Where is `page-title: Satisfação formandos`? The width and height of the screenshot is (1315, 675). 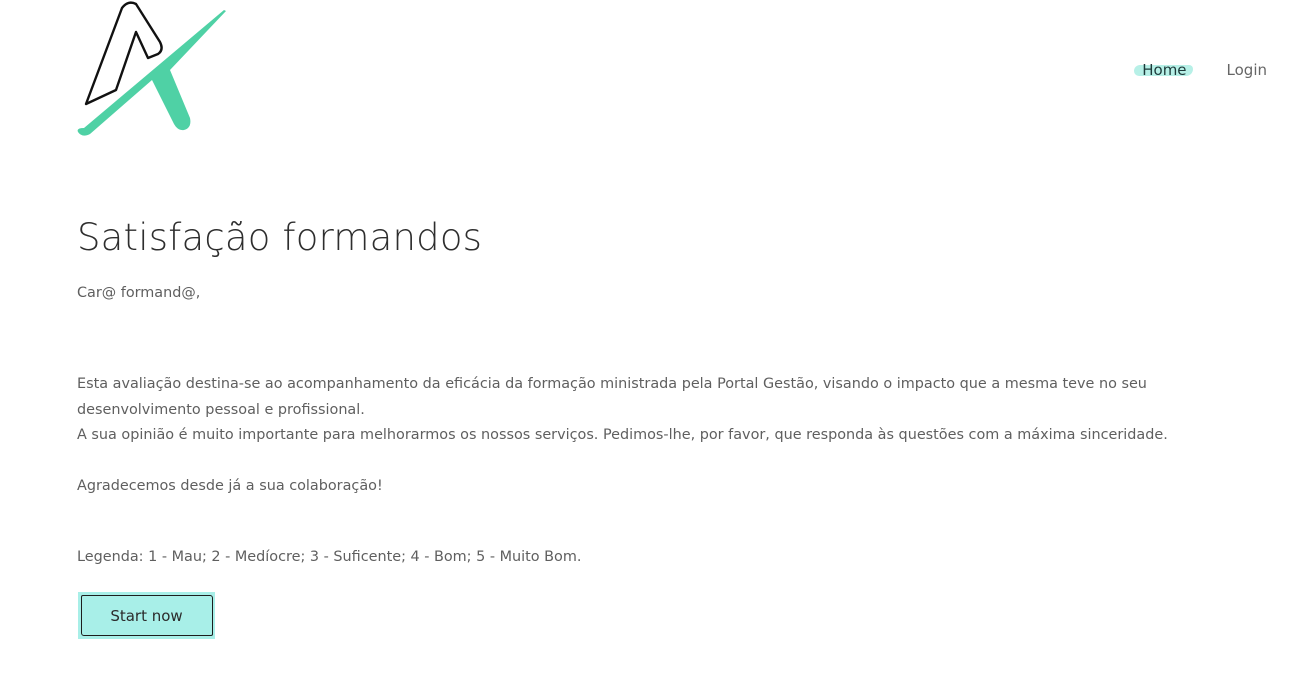
page-title: Satisfação formandos is located at coordinates (280, 237).